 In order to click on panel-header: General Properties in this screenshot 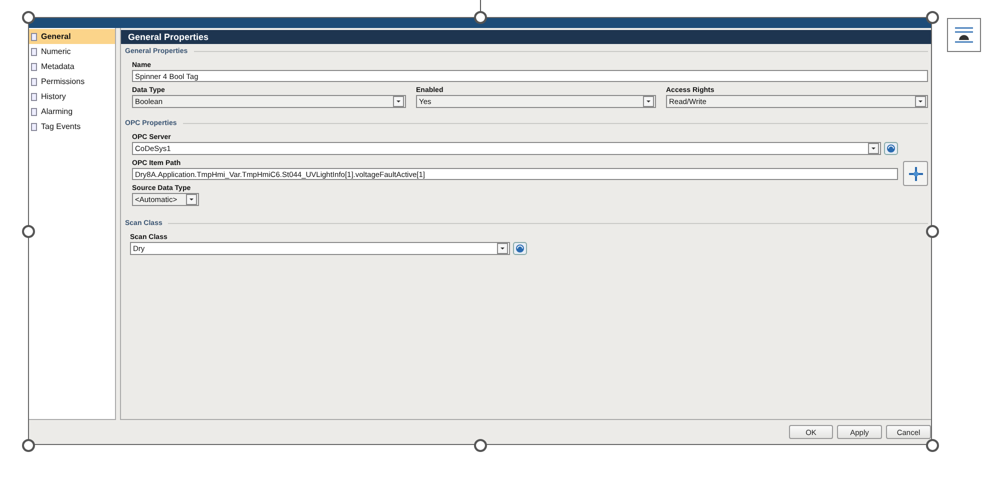, I will do `click(526, 37)`.